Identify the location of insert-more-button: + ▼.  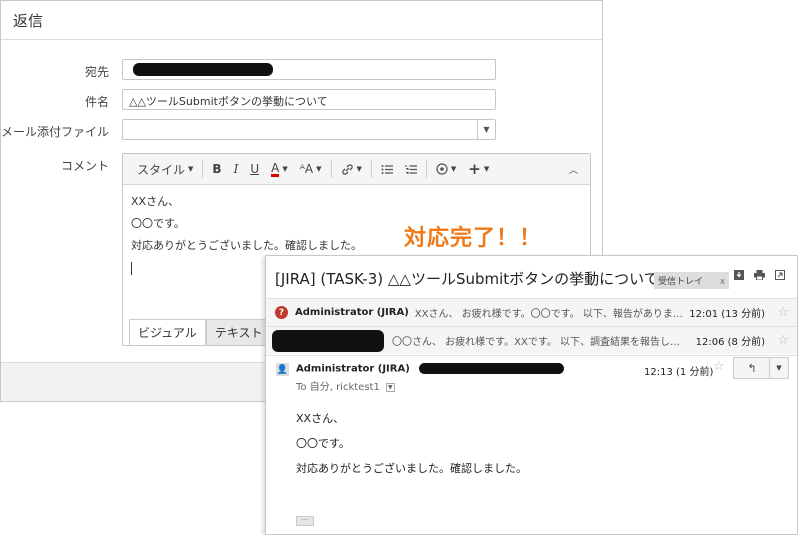
(478, 169).